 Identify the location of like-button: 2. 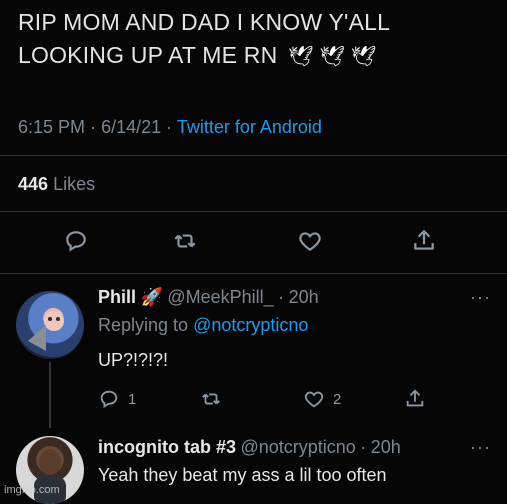
(322, 399).